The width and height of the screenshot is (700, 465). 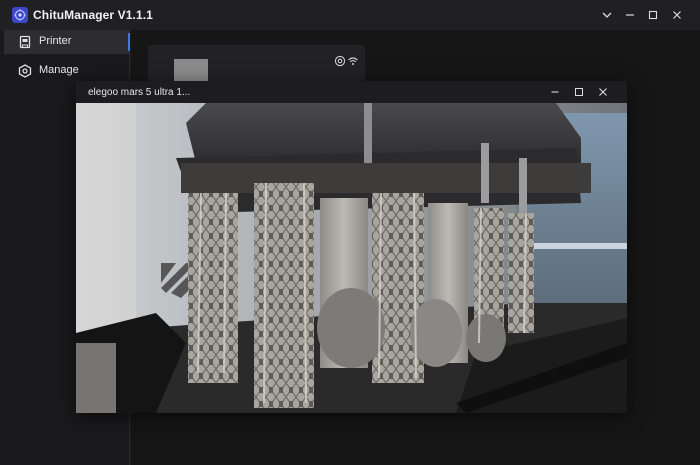 What do you see at coordinates (59, 70) in the screenshot?
I see `sidebar-item-label: Manage` at bounding box center [59, 70].